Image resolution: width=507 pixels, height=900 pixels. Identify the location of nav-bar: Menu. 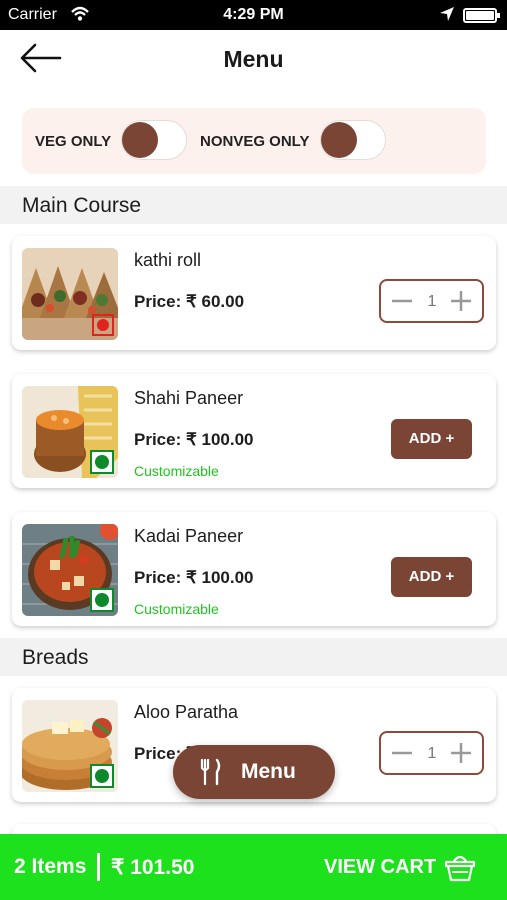
(253, 59).